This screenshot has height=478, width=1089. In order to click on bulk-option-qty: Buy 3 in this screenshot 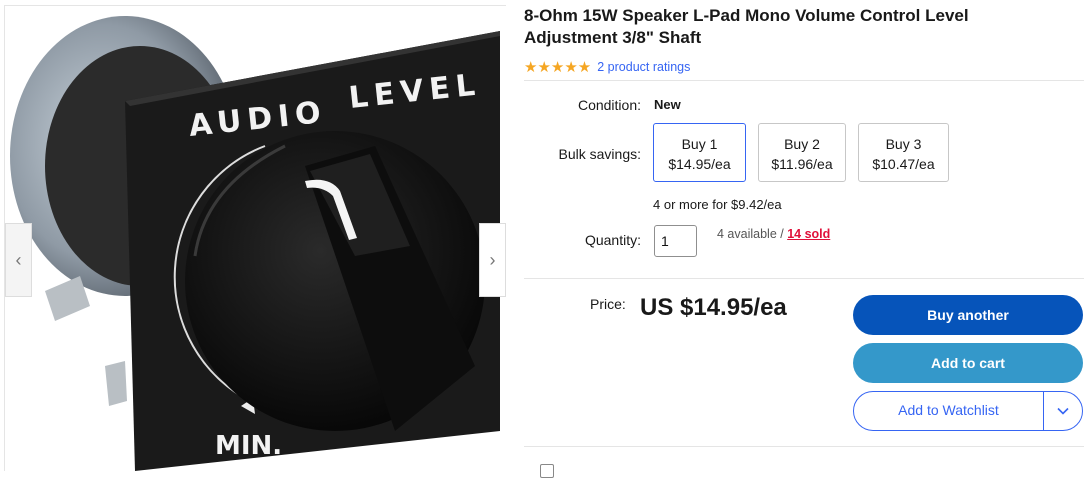, I will do `click(903, 144)`.